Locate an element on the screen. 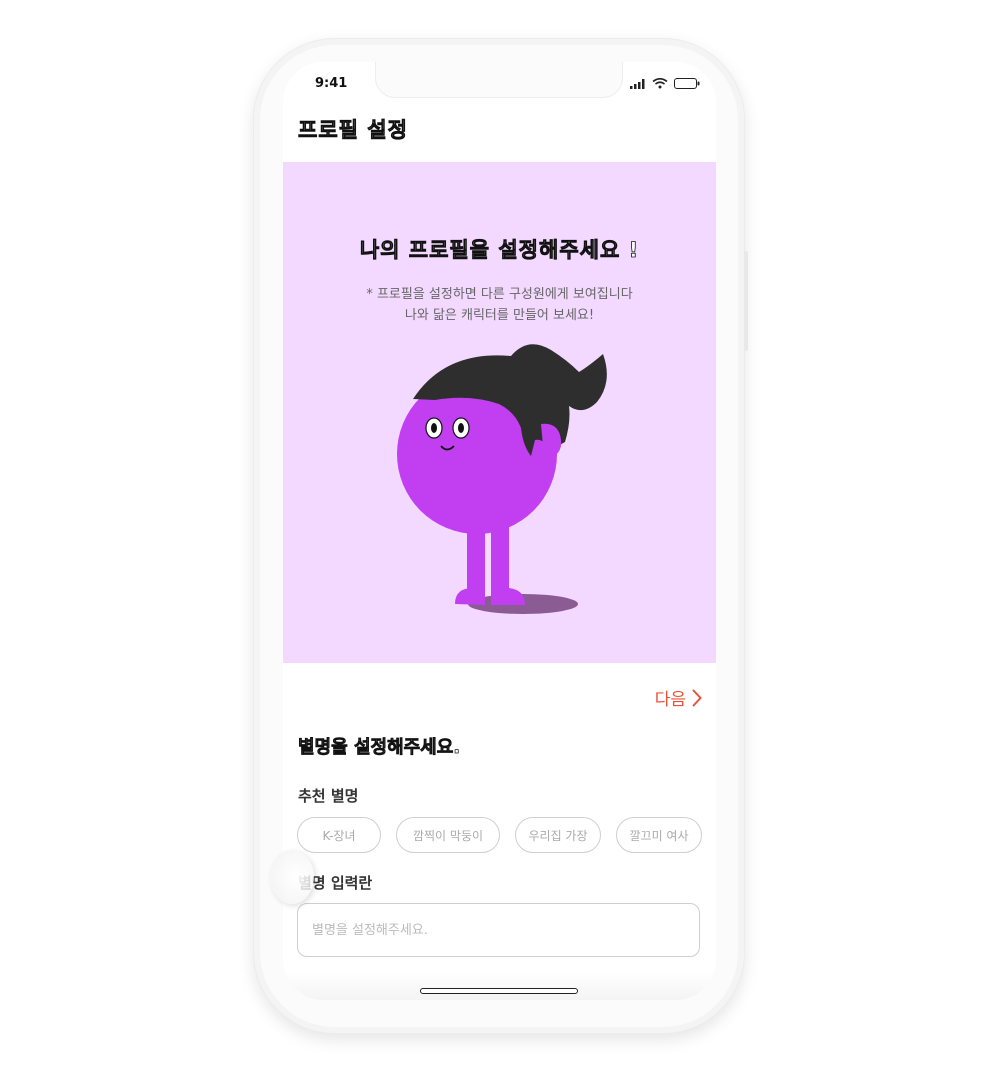 Image resolution: width=1000 pixels, height=1080 pixels. chip-recommend-3: 우리집 가장 is located at coordinates (558, 835).